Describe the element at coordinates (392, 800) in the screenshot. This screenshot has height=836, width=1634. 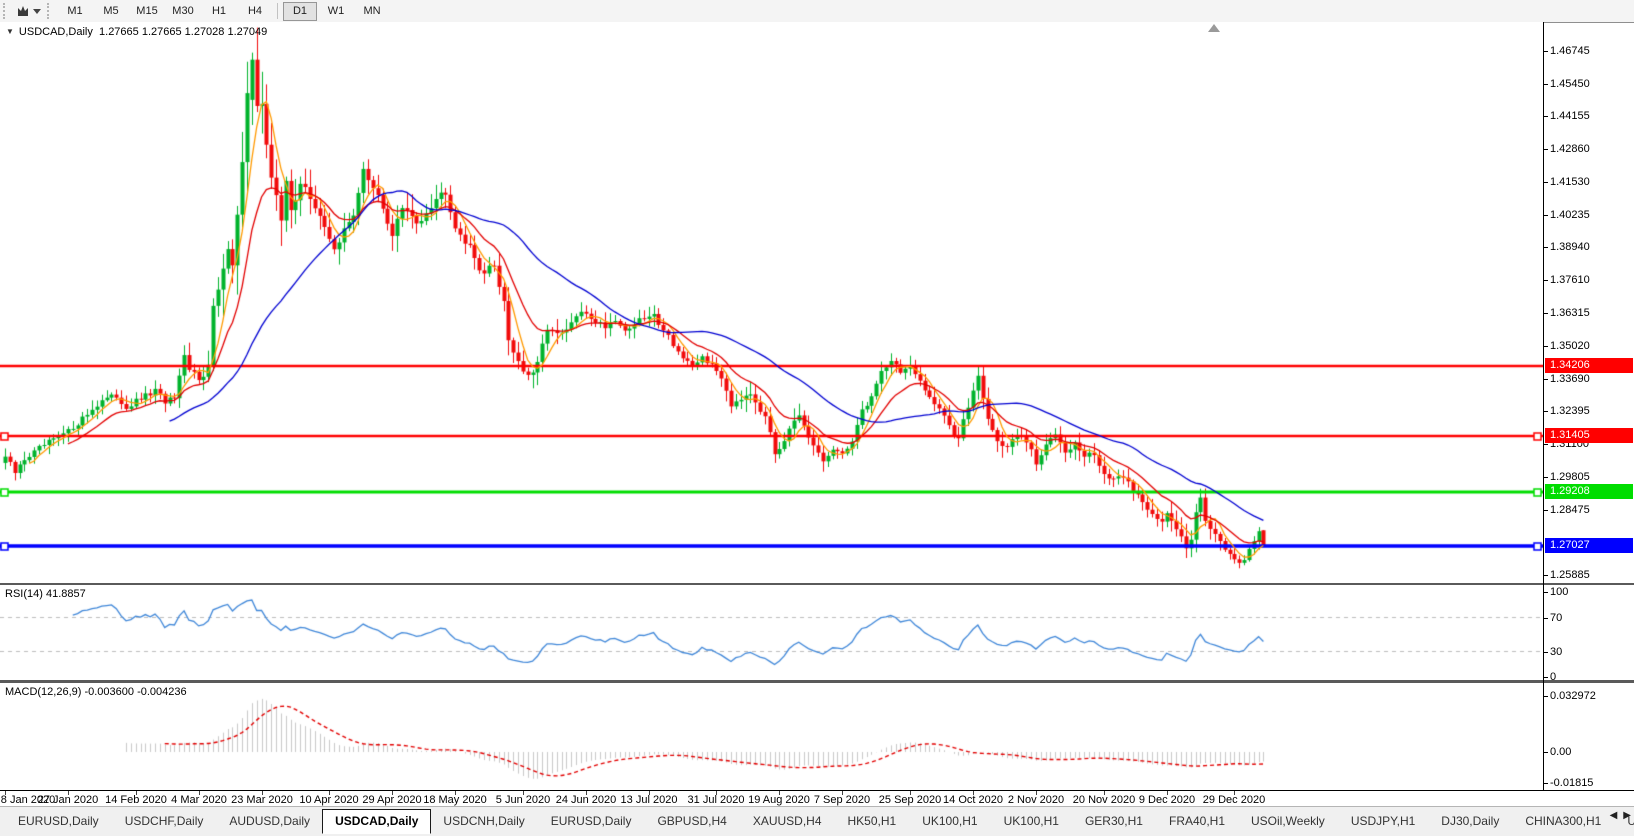
I see `date-label: 29 Apr 2020` at that location.